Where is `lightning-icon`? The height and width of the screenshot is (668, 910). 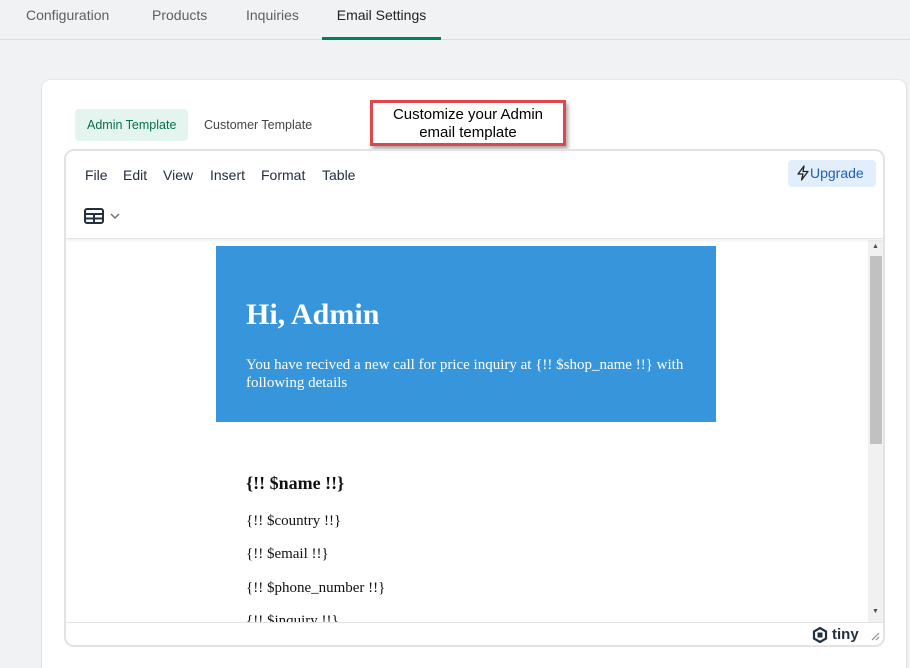 lightning-icon is located at coordinates (803, 173).